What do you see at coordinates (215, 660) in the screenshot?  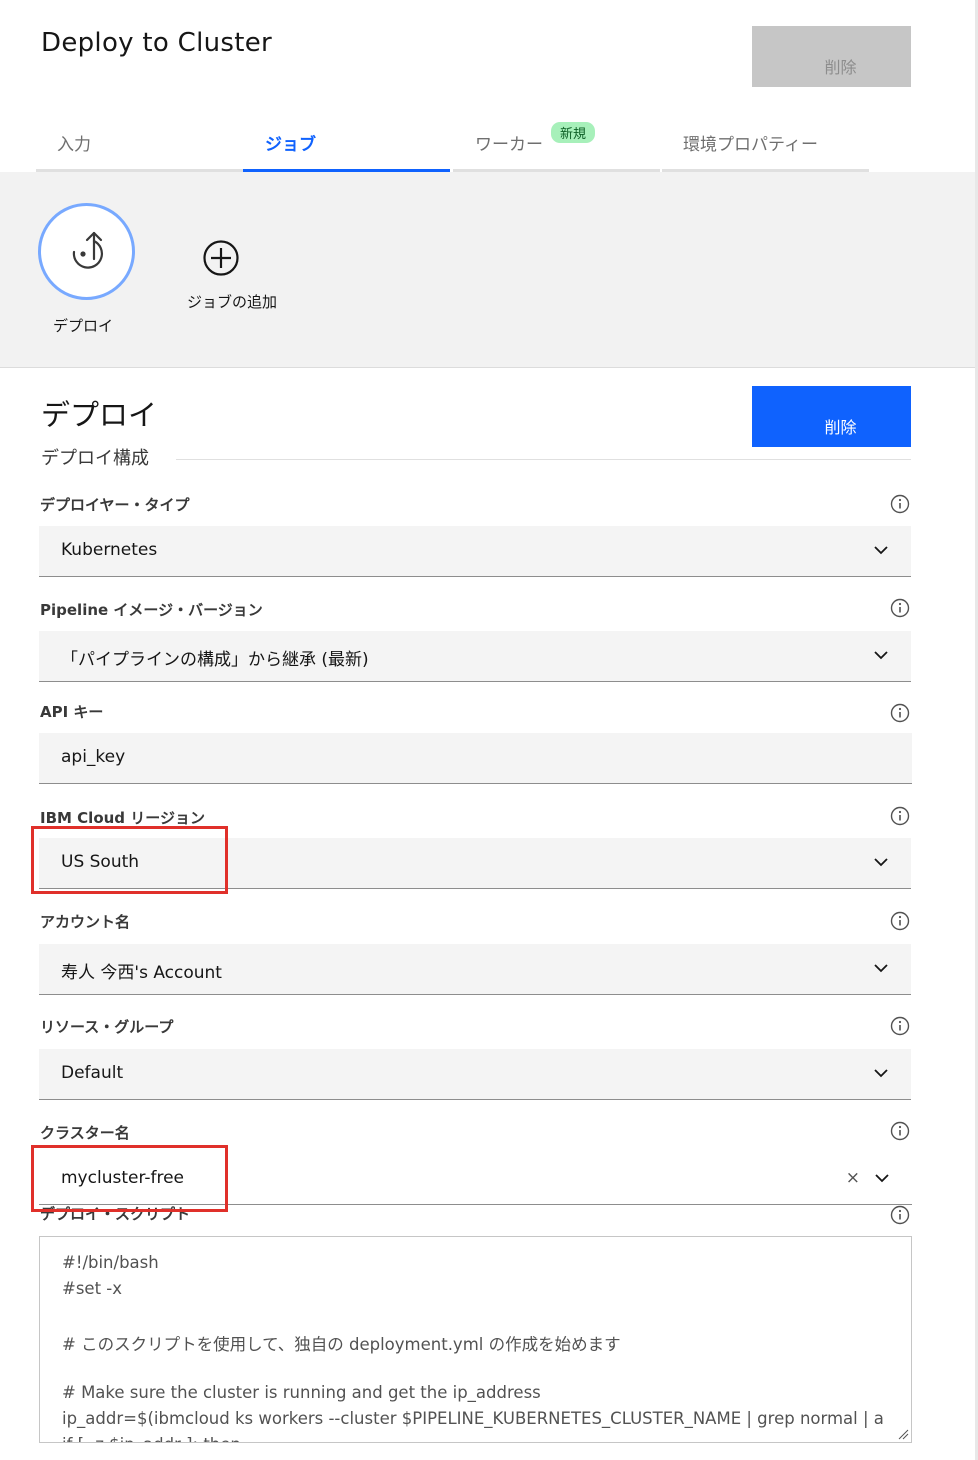 I see `pipeline-image-value: 「パイプラインの構成」から継承 (最新)` at bounding box center [215, 660].